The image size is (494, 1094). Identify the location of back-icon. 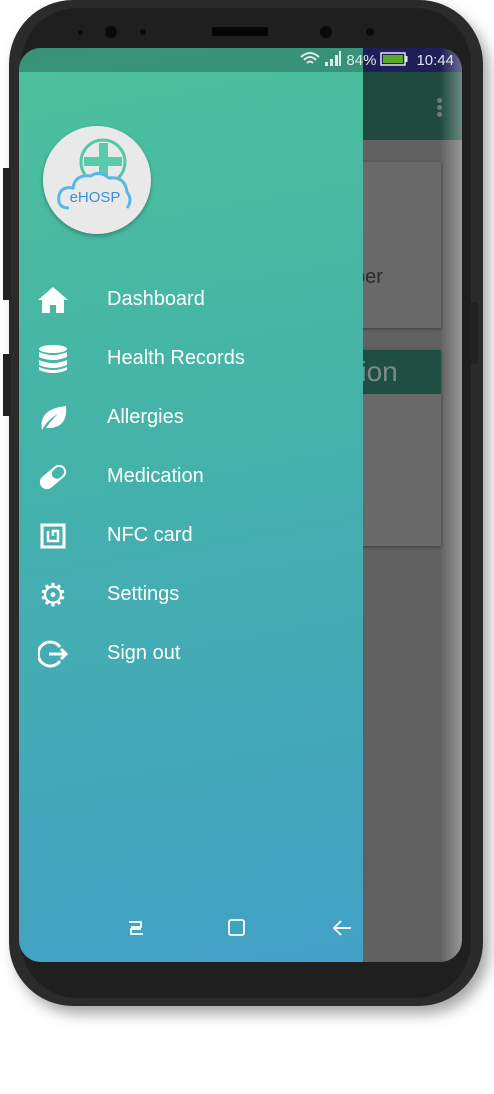
(342, 930).